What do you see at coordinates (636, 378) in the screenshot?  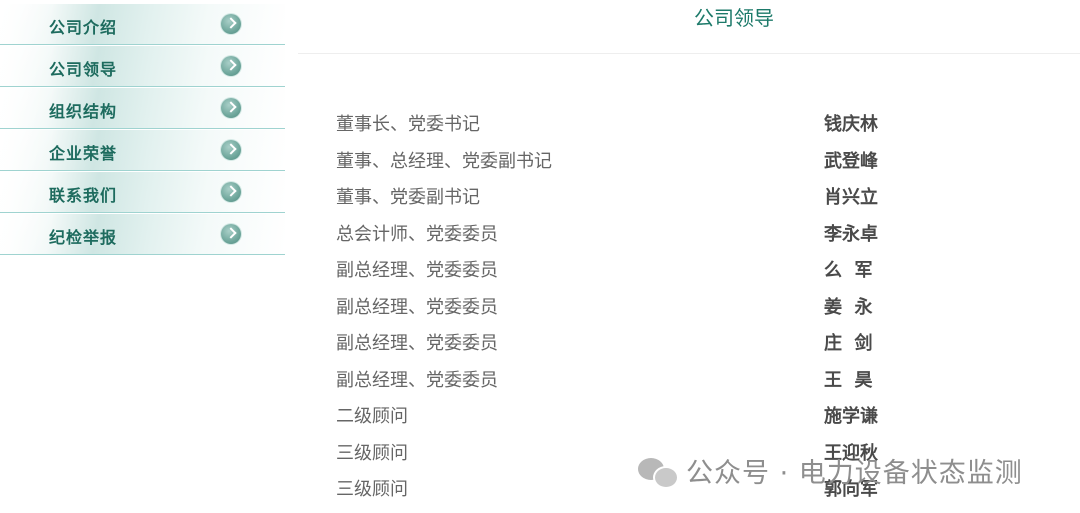 I see `leader-row: 副总经理、党委委员 王 昊` at bounding box center [636, 378].